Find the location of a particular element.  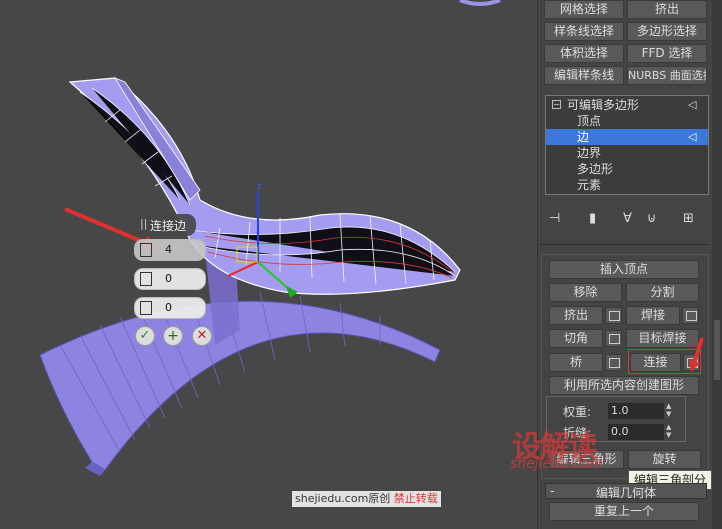

split-button: 分割 is located at coordinates (662, 292).